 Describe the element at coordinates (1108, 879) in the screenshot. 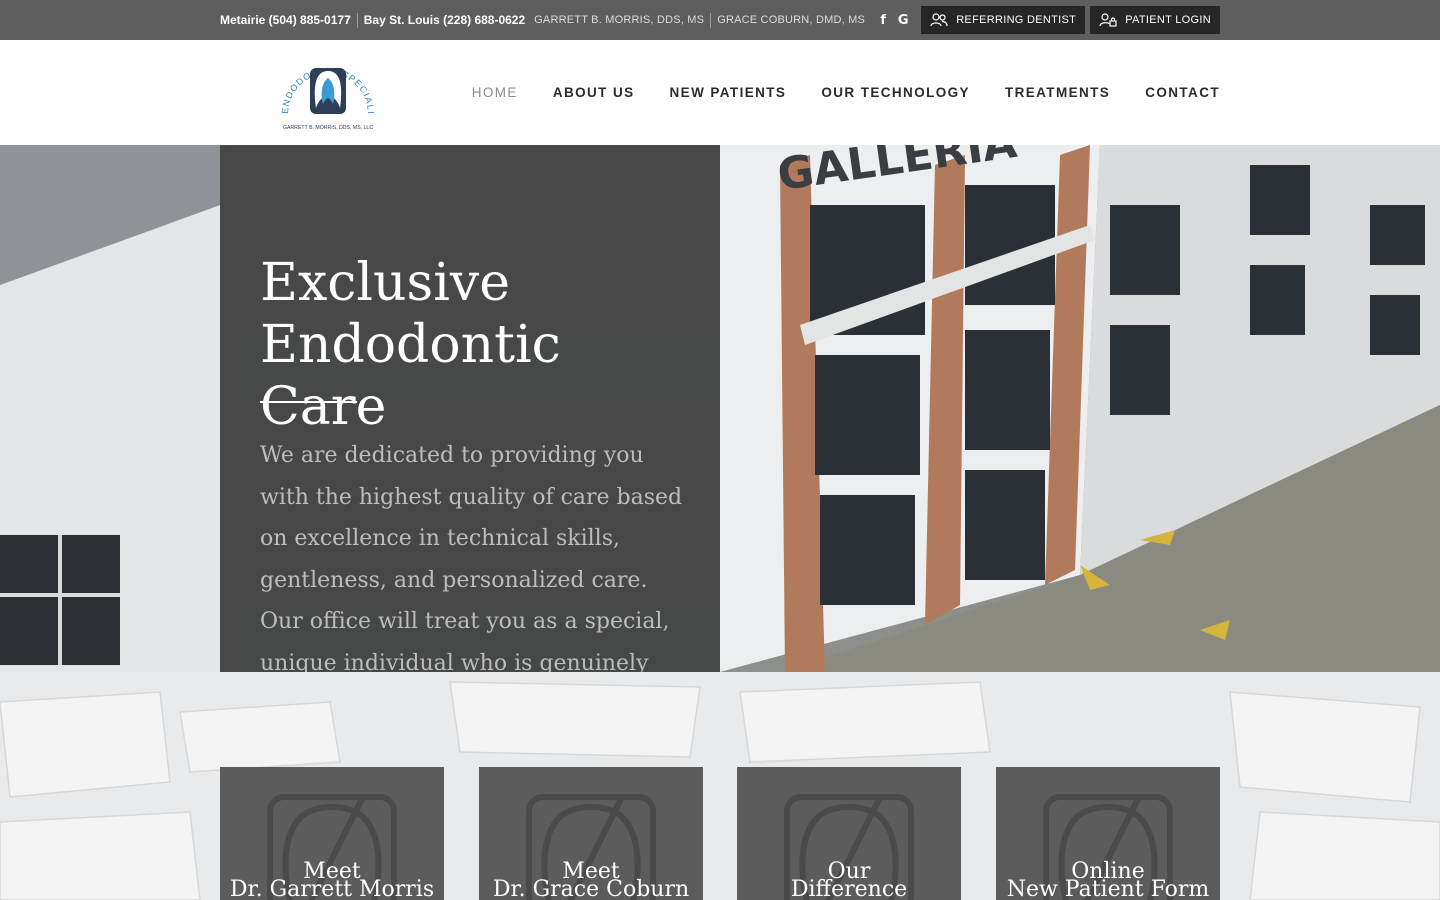

I see `card-label: Online New Patient Form` at that location.